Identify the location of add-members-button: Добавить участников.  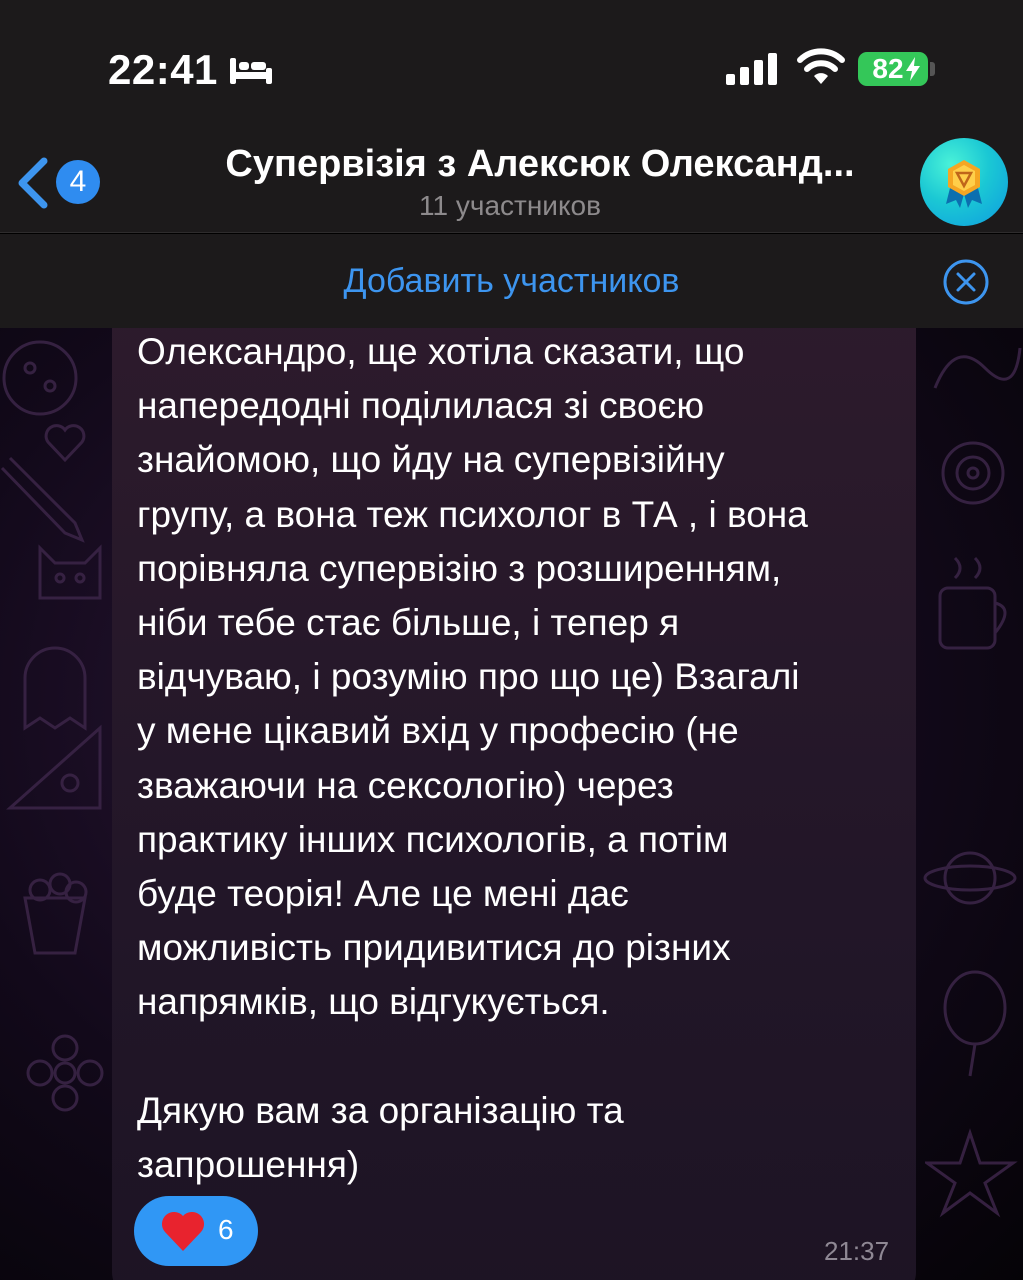
(511, 281).